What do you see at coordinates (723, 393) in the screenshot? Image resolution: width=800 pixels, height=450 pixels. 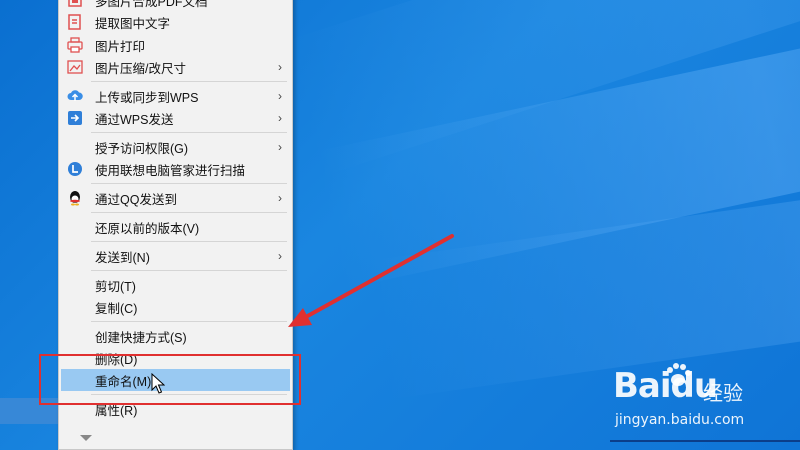 I see `watermark-product: 经验` at bounding box center [723, 393].